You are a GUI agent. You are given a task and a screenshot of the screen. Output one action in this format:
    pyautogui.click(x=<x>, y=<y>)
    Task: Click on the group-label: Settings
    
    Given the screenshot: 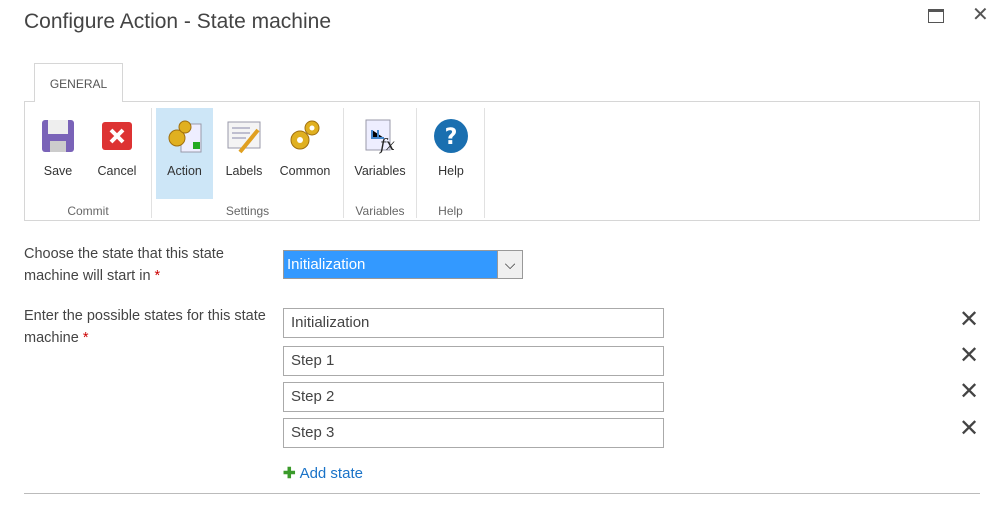 What is the action you would take?
    pyautogui.click(x=247, y=211)
    